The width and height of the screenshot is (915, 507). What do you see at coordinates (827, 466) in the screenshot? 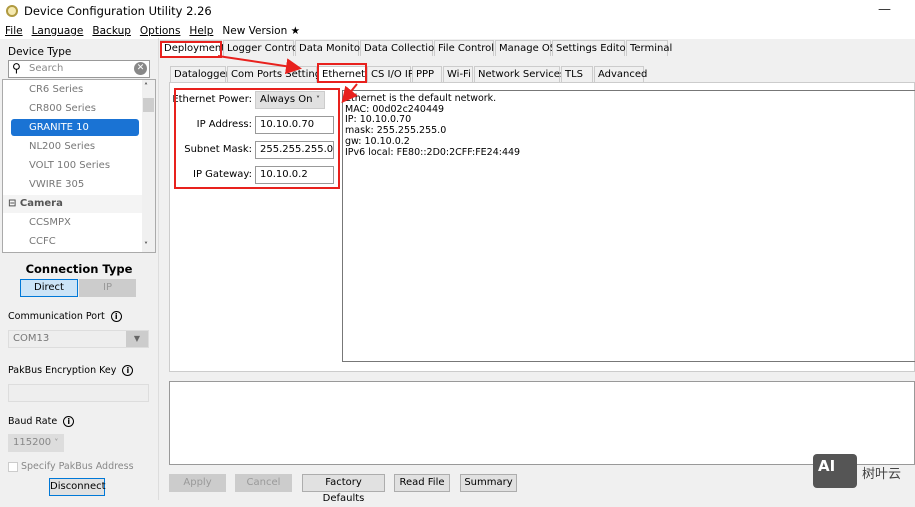
I see `watermark-badge: AI` at bounding box center [827, 466].